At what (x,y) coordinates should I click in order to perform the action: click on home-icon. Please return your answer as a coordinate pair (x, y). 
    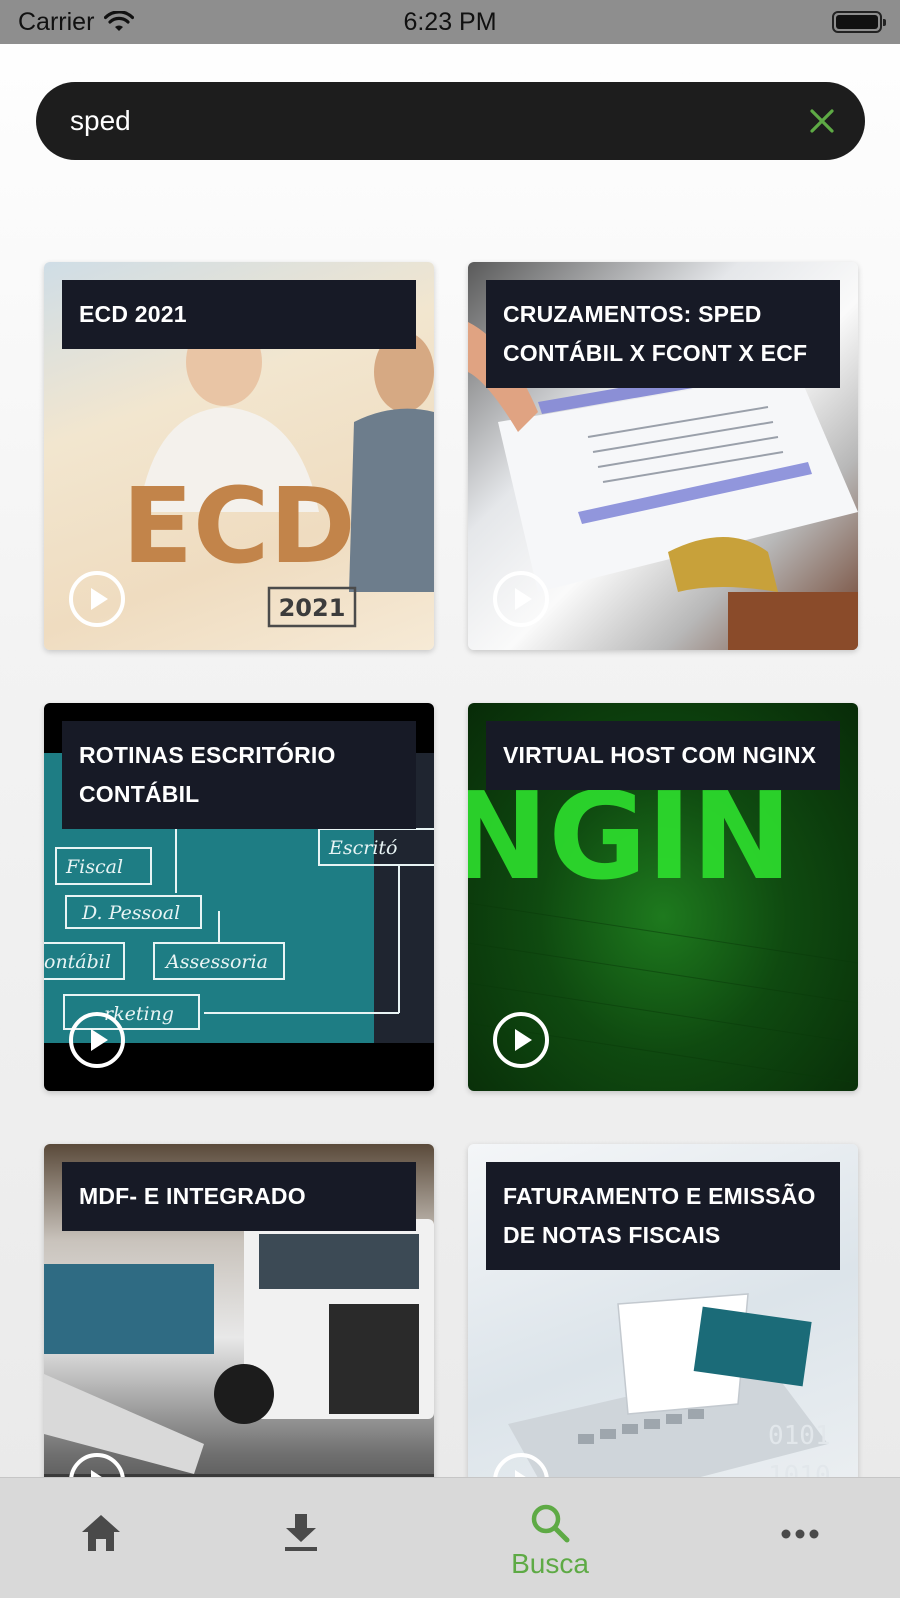
    Looking at the image, I should click on (101, 1533).